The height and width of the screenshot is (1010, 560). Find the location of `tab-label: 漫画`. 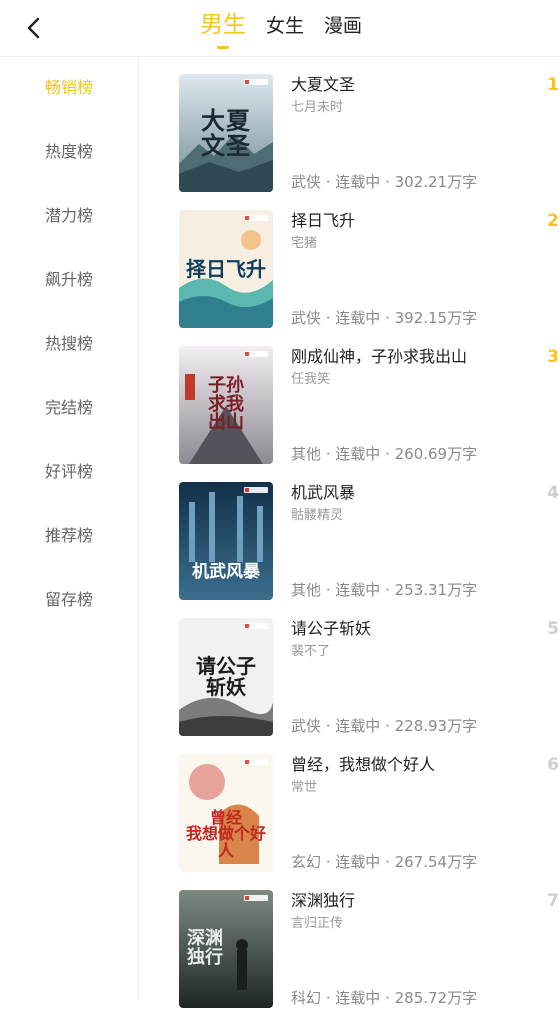

tab-label: 漫画 is located at coordinates (343, 26).